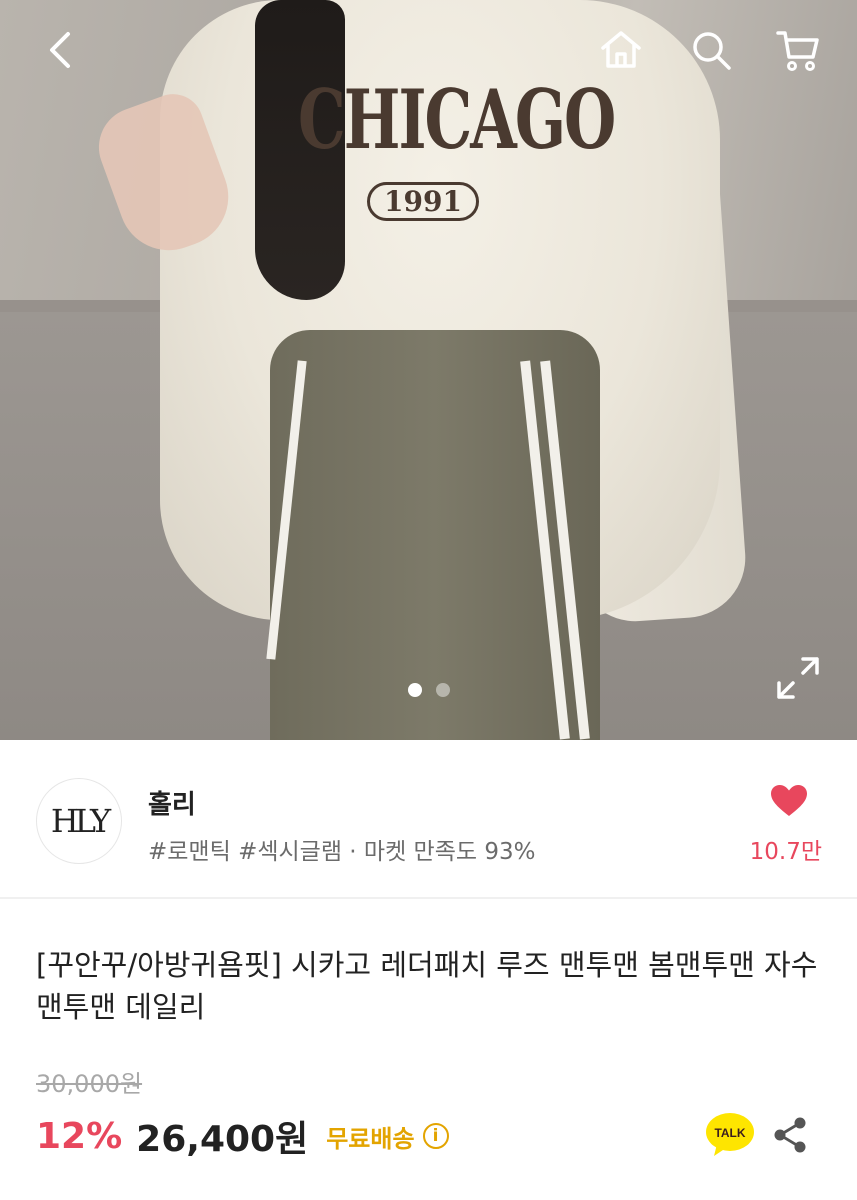  I want to click on sale-price: 26,400원, so click(222, 1139).